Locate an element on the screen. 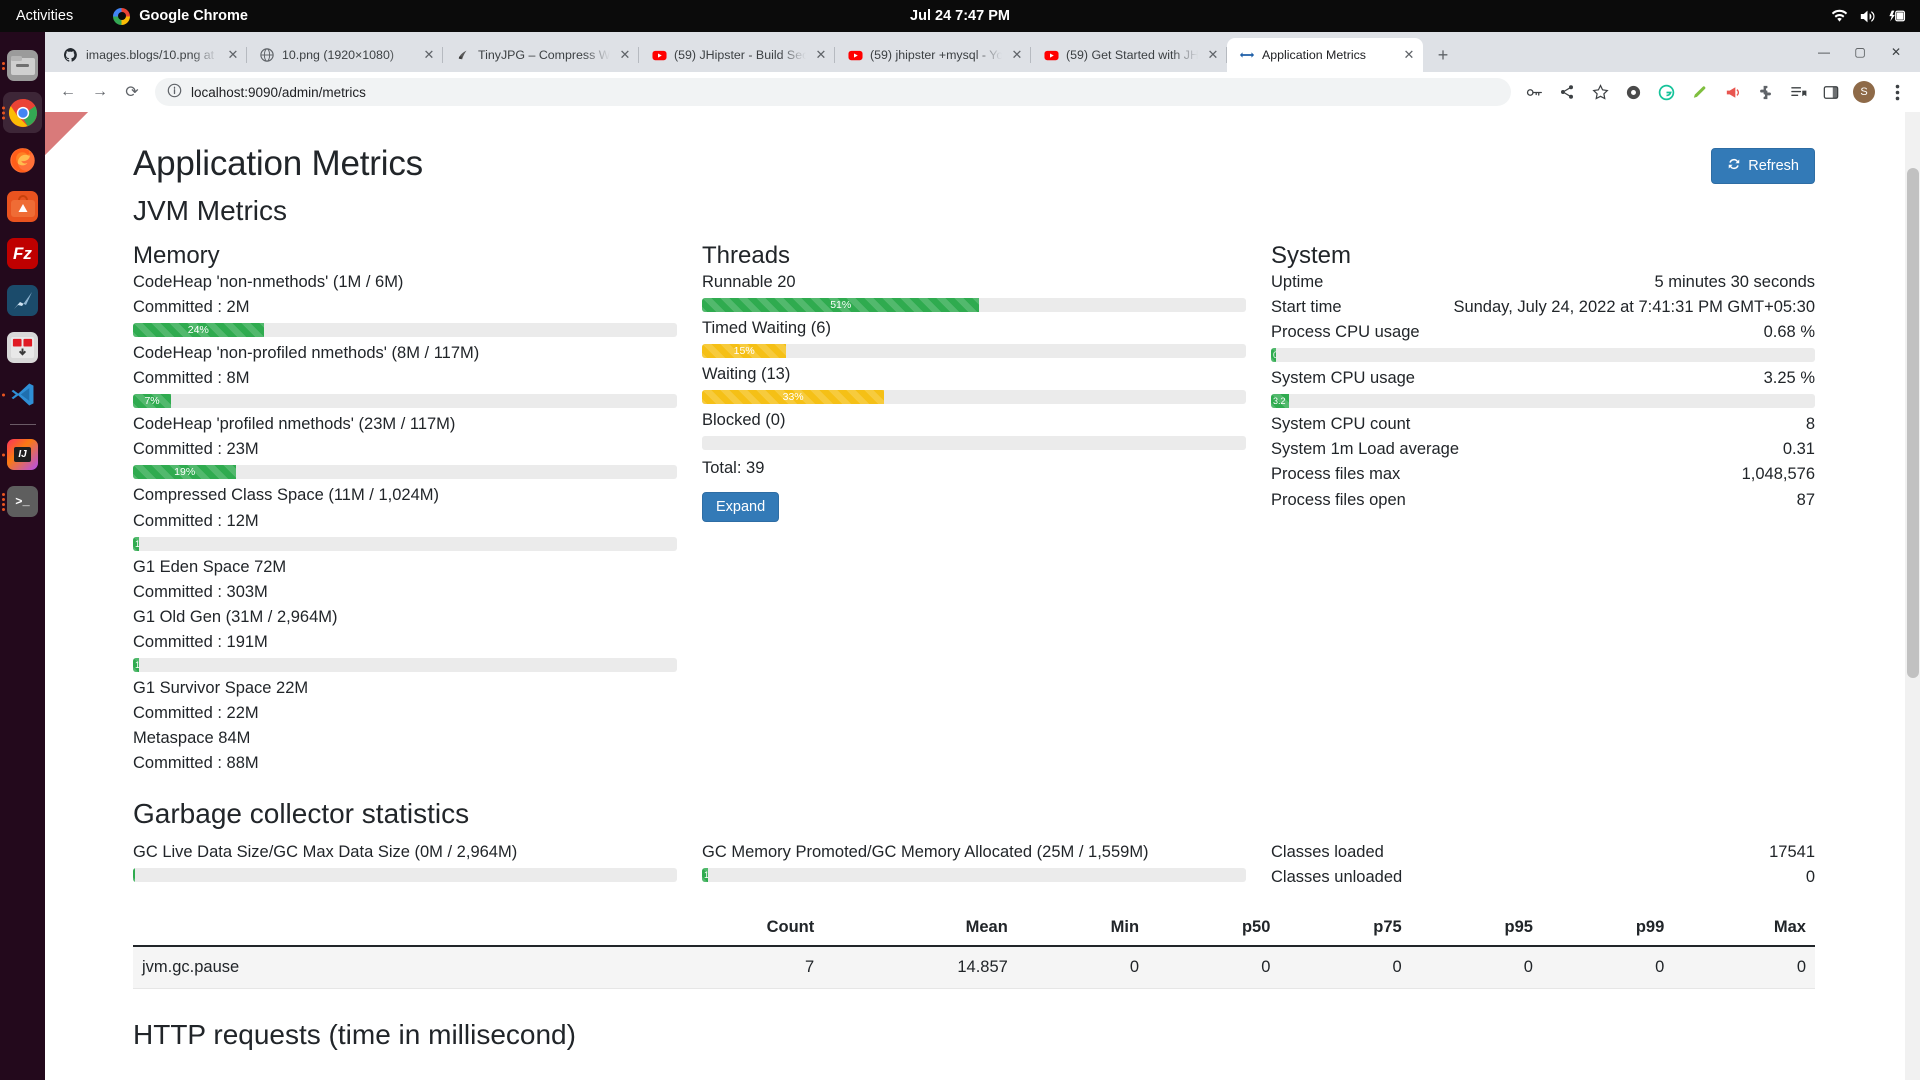 This screenshot has height=1080, width=1920. dock-item-intellij-idea: IJ is located at coordinates (22, 454).